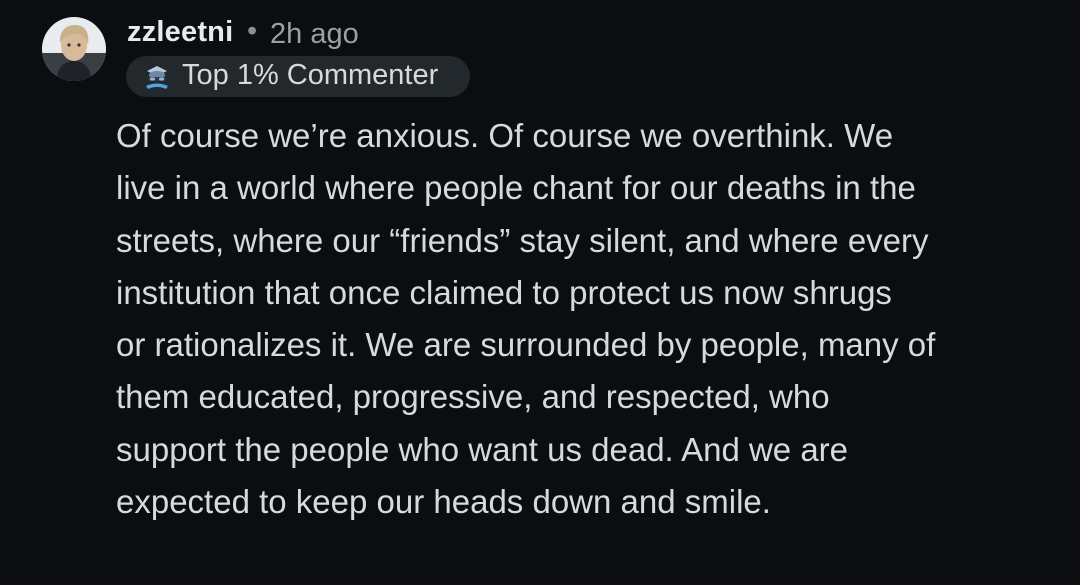 Image resolution: width=1080 pixels, height=585 pixels. I want to click on top-commenter-icon, so click(157, 77).